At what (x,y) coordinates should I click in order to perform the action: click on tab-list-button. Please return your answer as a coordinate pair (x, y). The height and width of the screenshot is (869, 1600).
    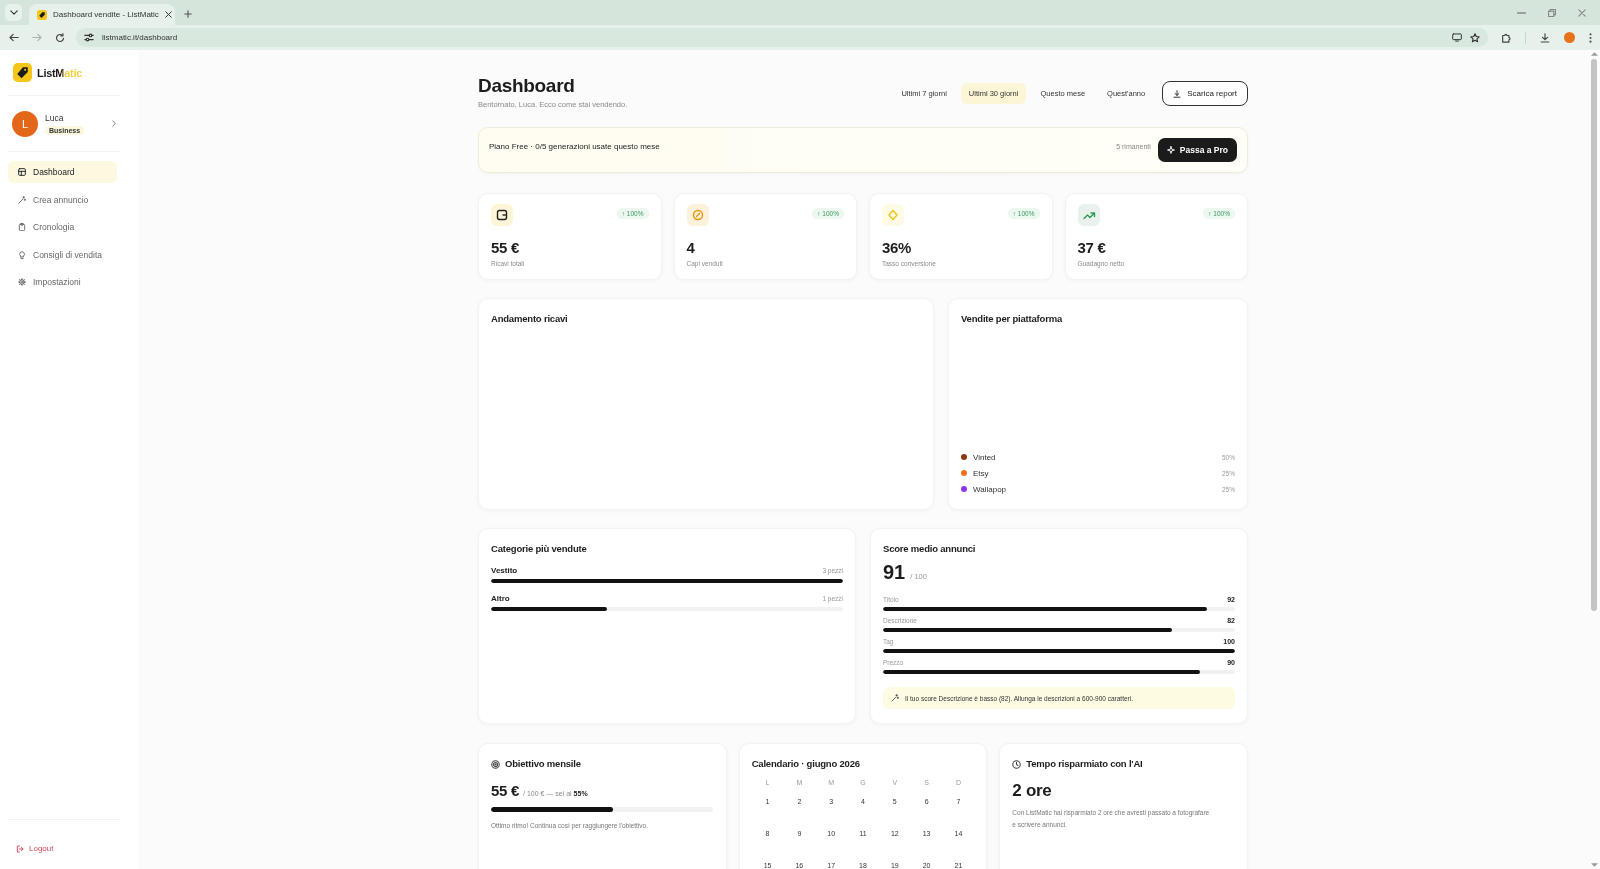
    Looking at the image, I should click on (13, 12).